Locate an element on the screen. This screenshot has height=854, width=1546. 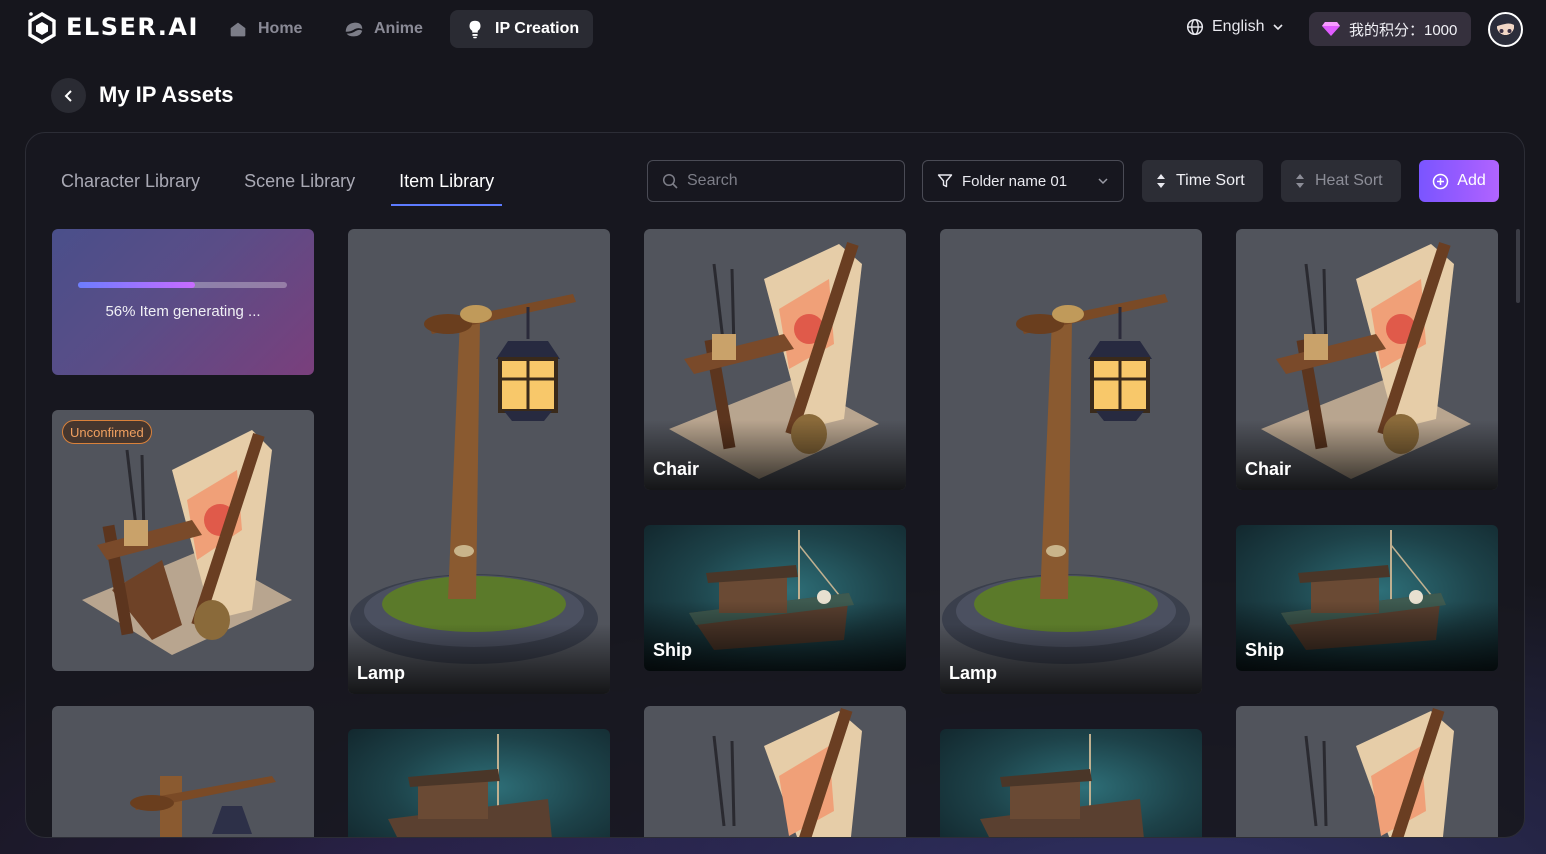
folder-select: Folder name 01 is located at coordinates (1023, 181).